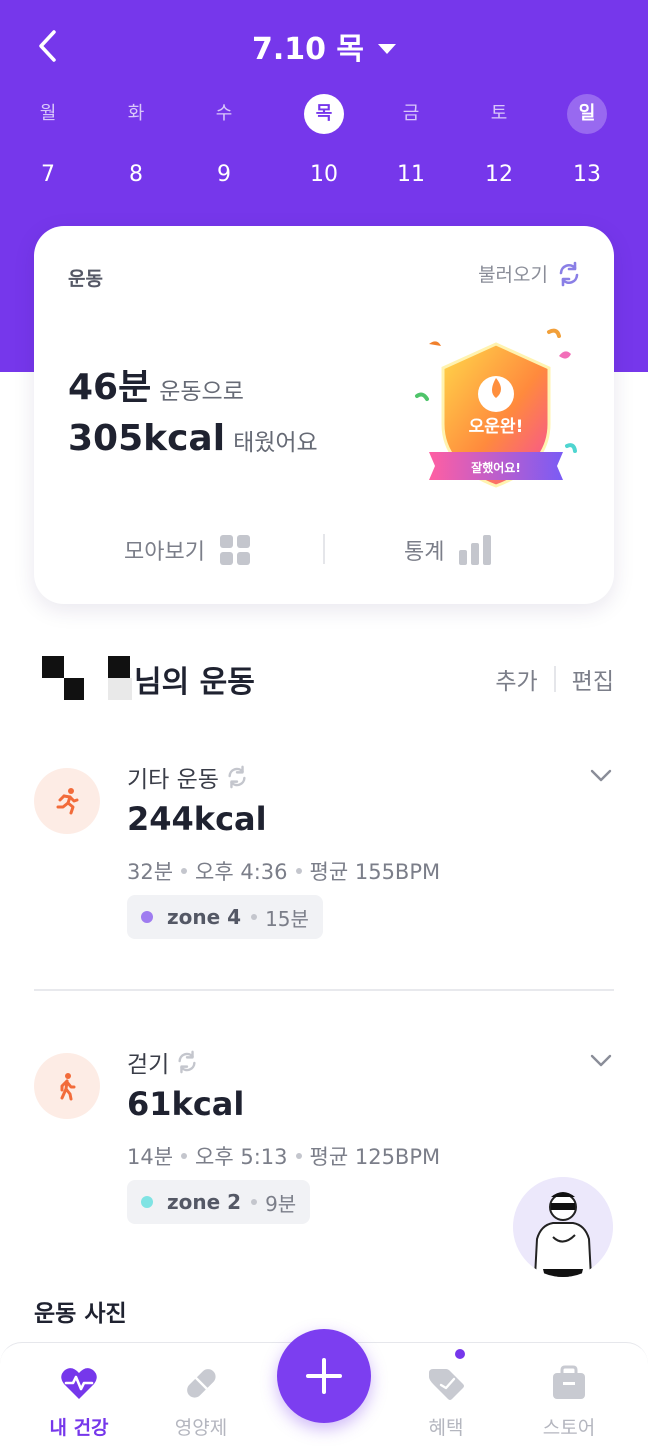  I want to click on bag-icon, so click(569, 1382).